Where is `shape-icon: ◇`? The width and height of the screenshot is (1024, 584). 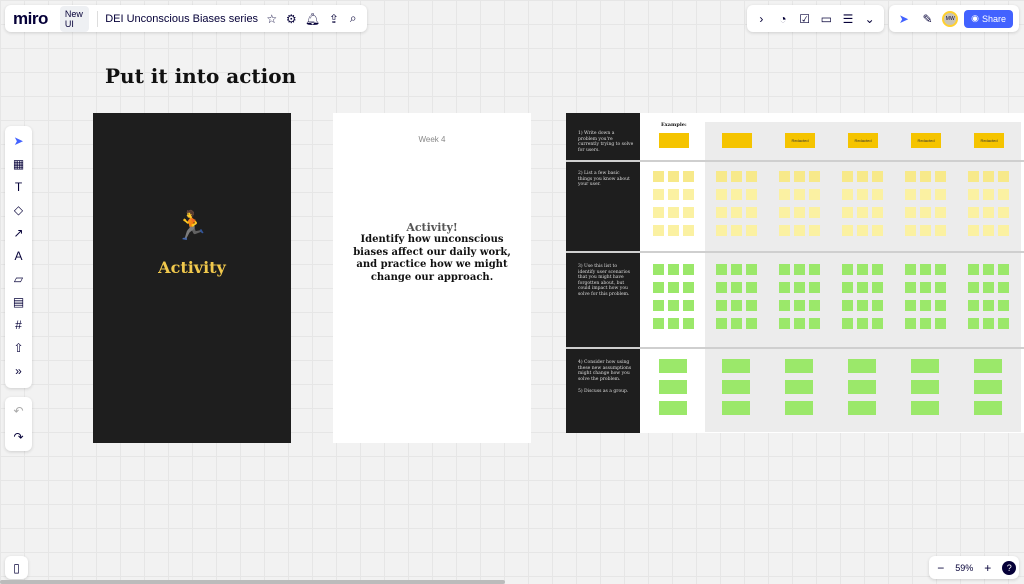
shape-icon: ◇ is located at coordinates (19, 210).